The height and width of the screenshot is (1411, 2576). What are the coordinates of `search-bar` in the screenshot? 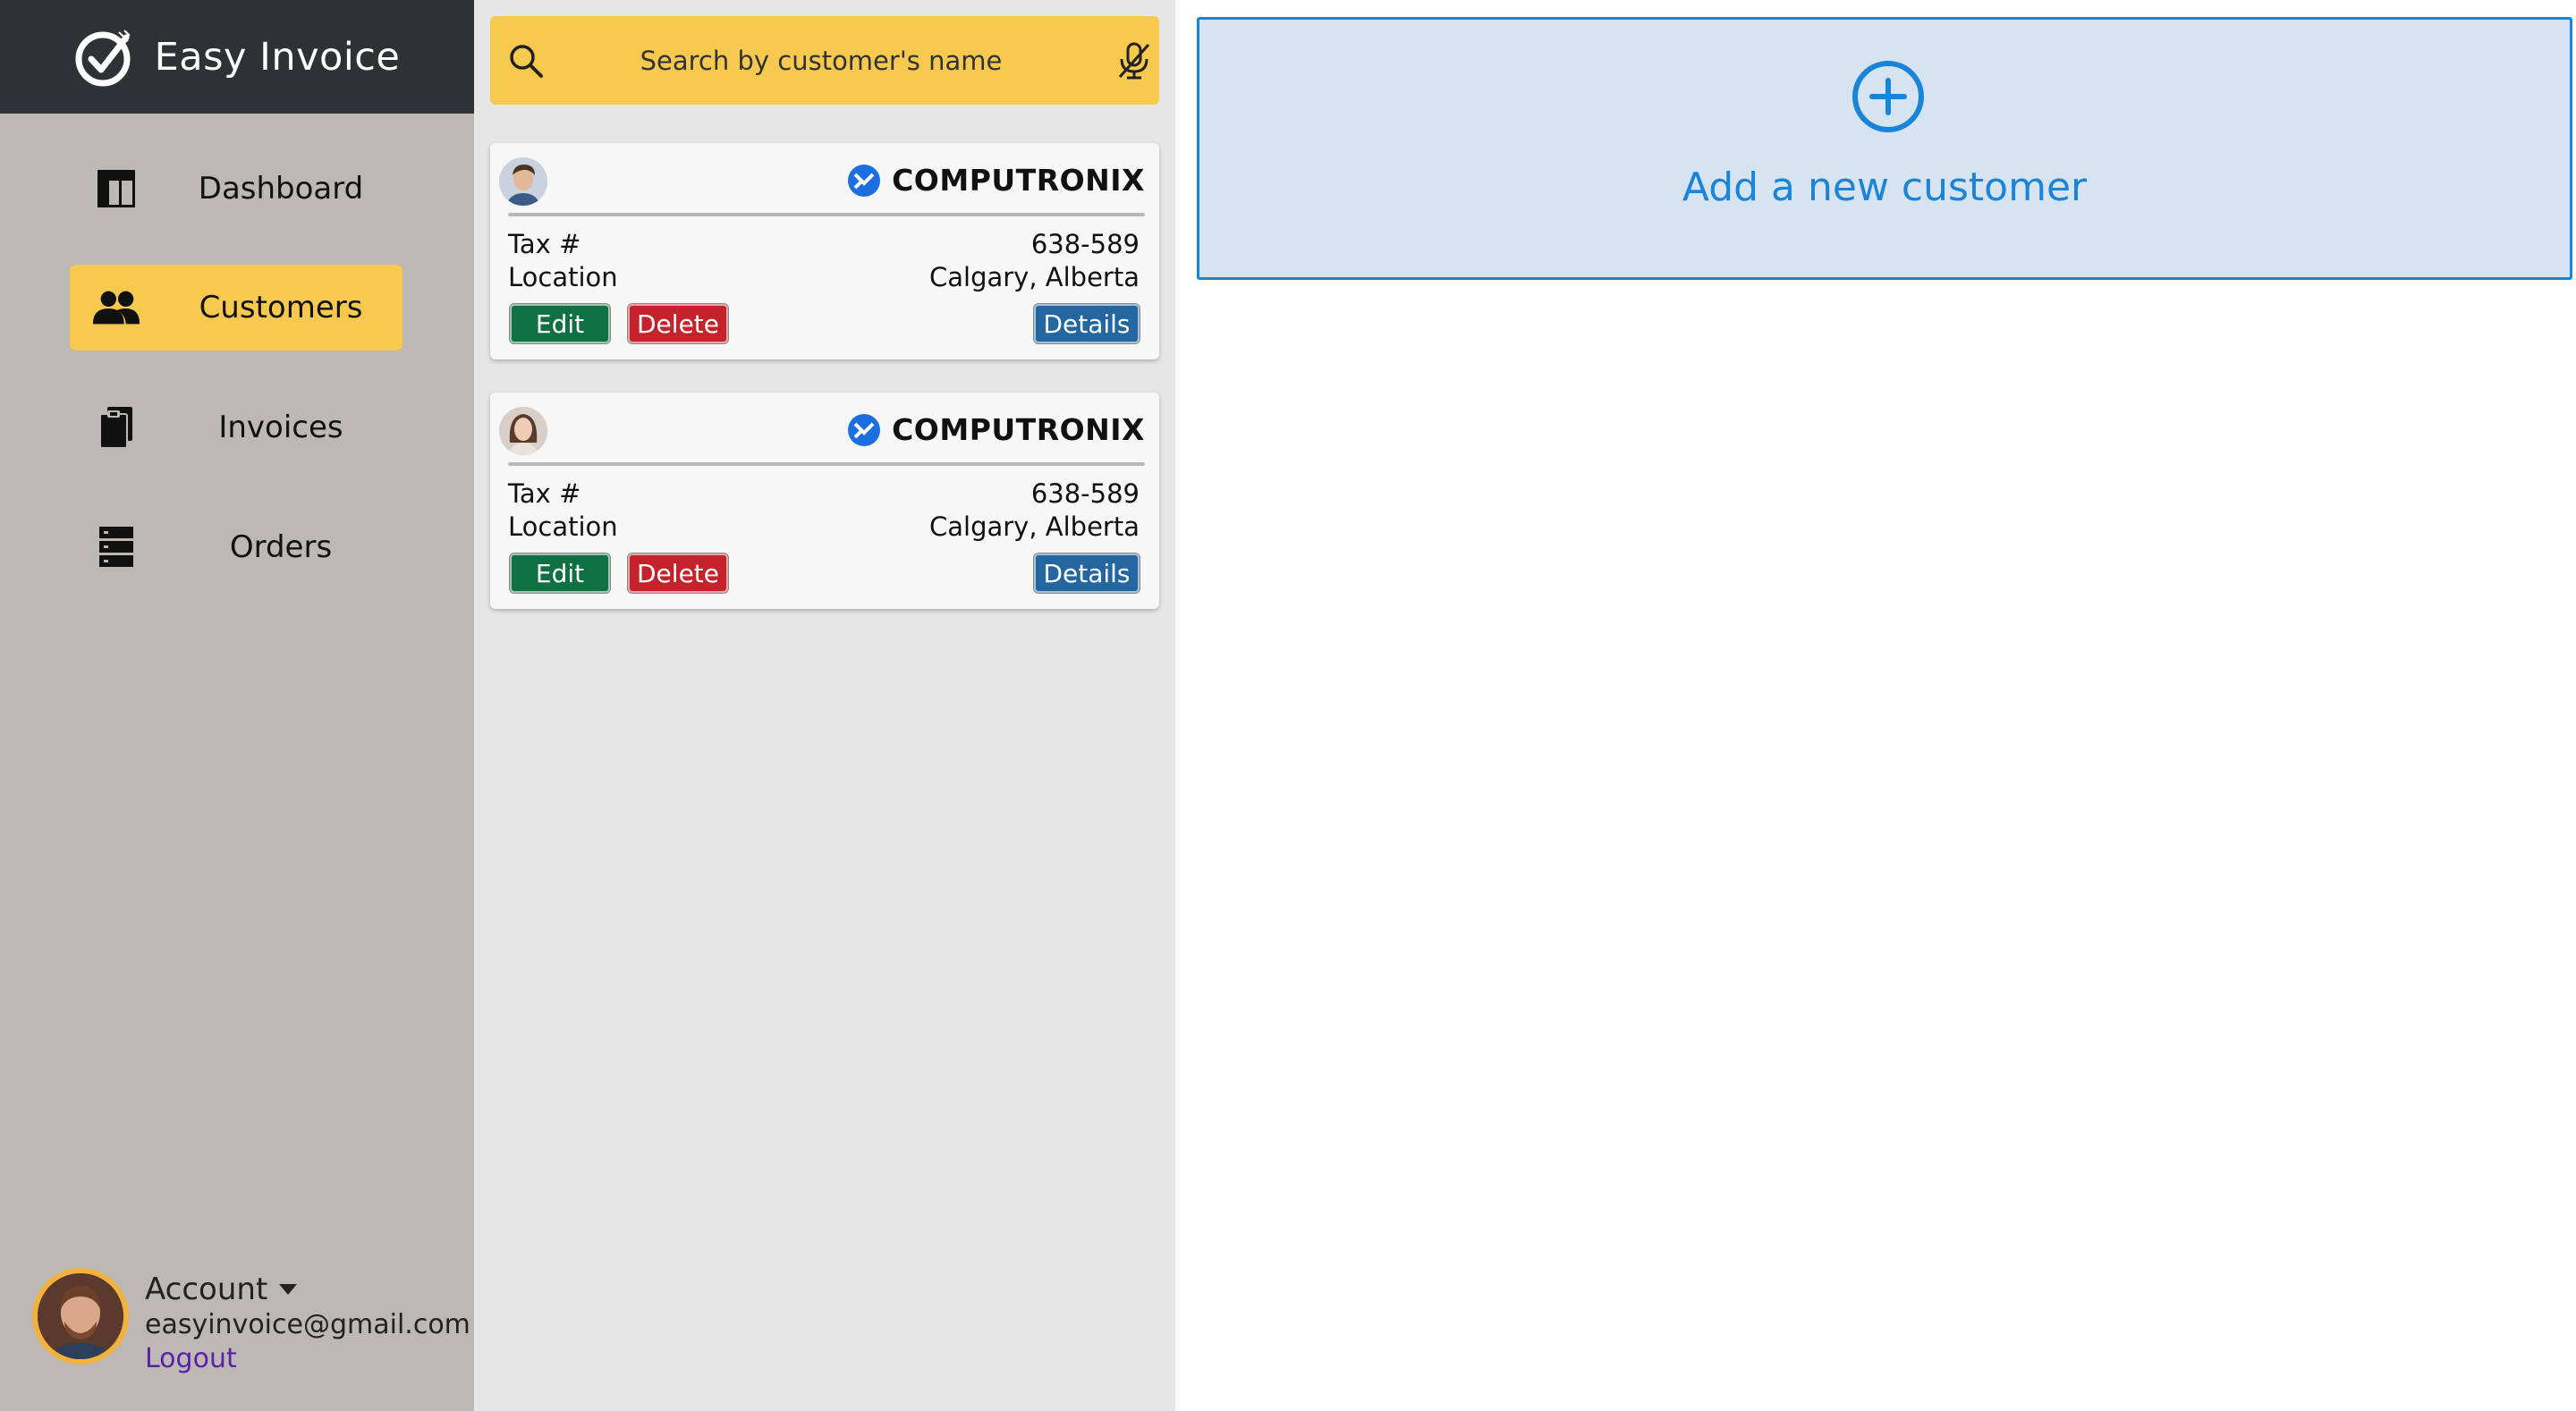 It's located at (824, 61).